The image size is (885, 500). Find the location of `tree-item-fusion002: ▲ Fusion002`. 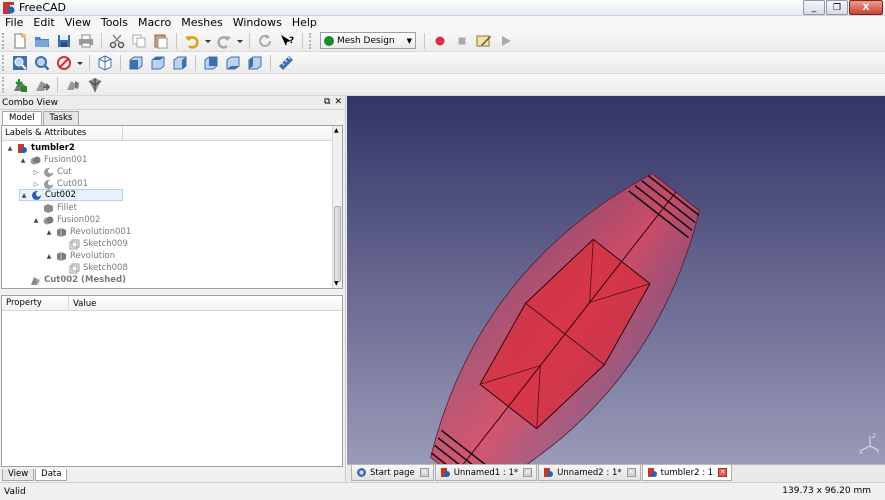

tree-item-fusion002: ▲ Fusion002 is located at coordinates (66, 220).